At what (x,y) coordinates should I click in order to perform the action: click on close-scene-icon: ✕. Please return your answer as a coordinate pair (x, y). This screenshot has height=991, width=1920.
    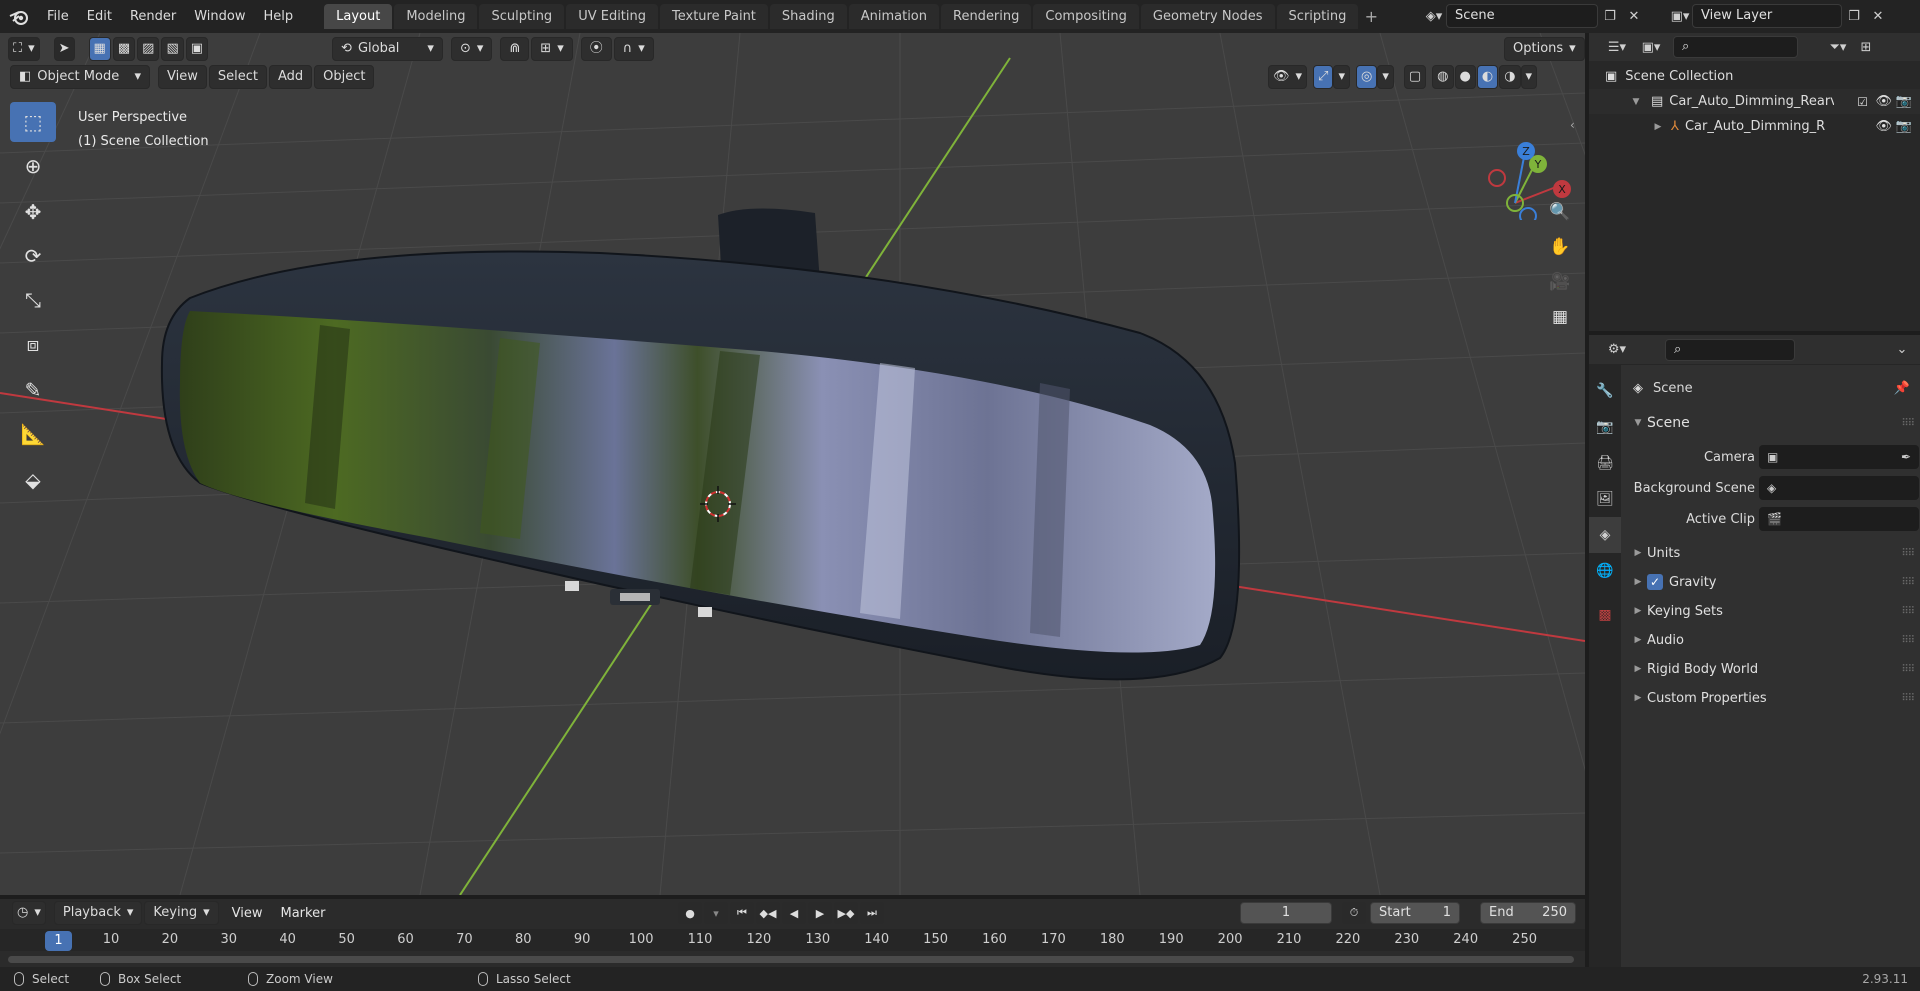
    Looking at the image, I should click on (1634, 16).